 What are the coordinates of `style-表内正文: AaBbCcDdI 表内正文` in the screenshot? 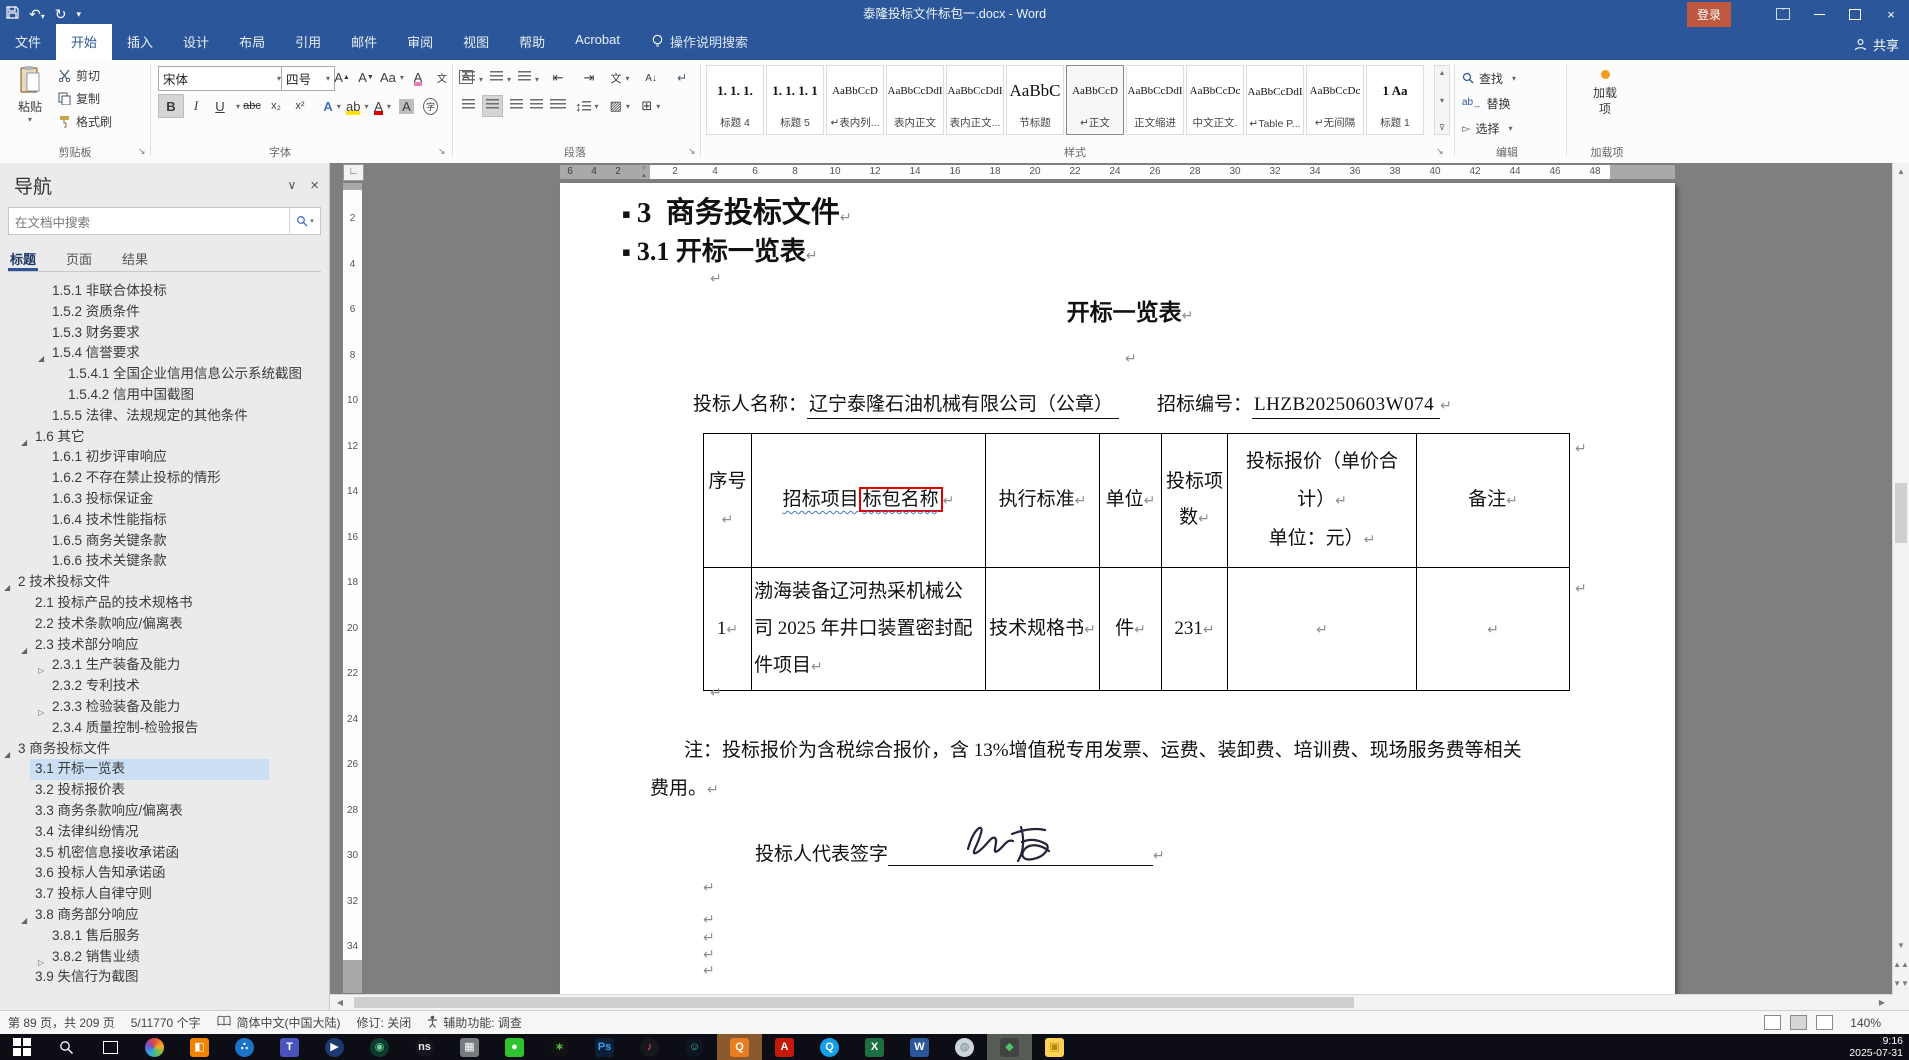 It's located at (915, 100).